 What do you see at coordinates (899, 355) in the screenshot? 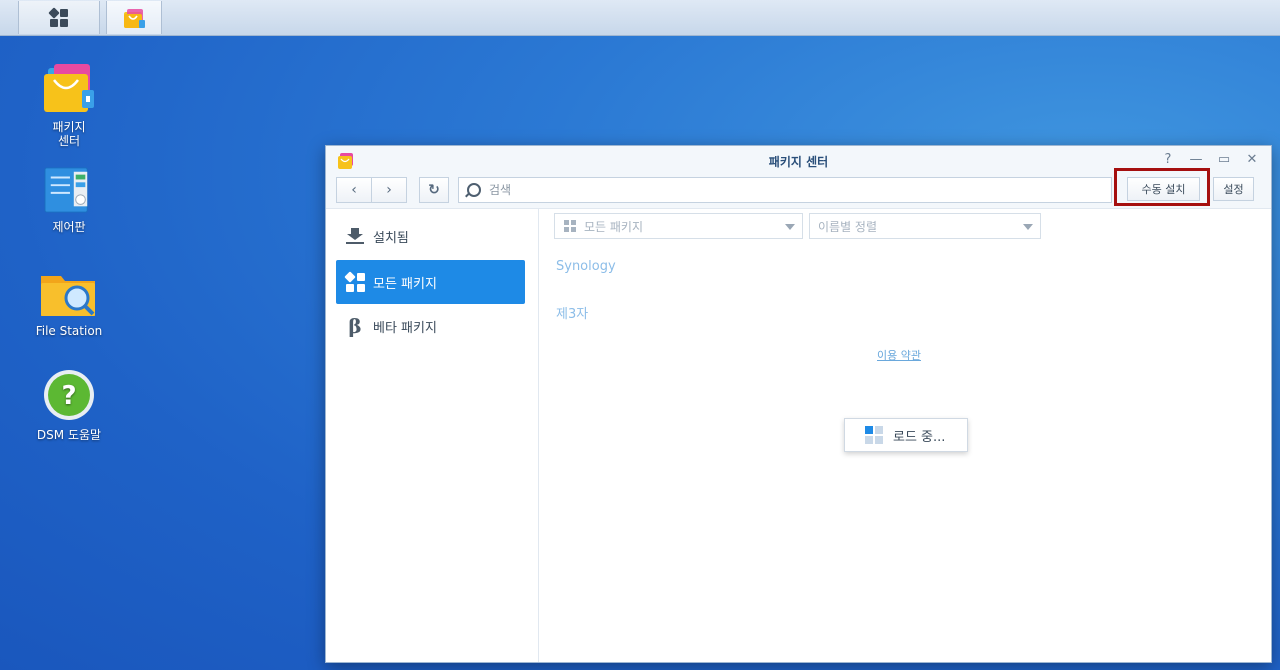
I see `terms-link: 이용 약관` at bounding box center [899, 355].